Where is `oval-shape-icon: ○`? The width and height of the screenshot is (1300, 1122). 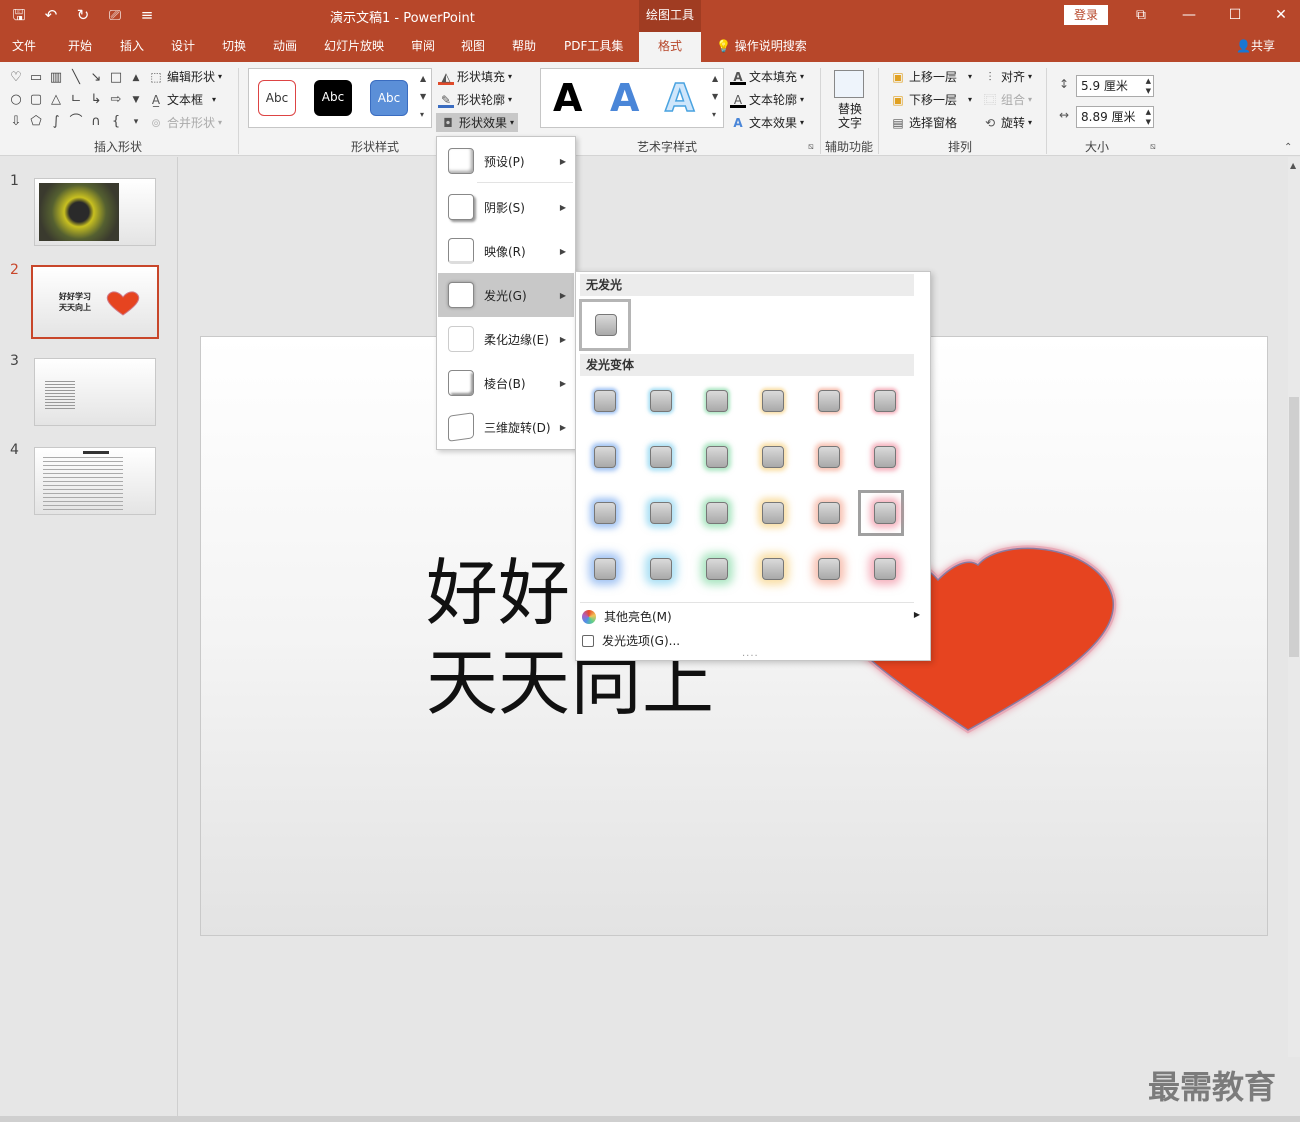
oval-shape-icon: ○ is located at coordinates (16, 100).